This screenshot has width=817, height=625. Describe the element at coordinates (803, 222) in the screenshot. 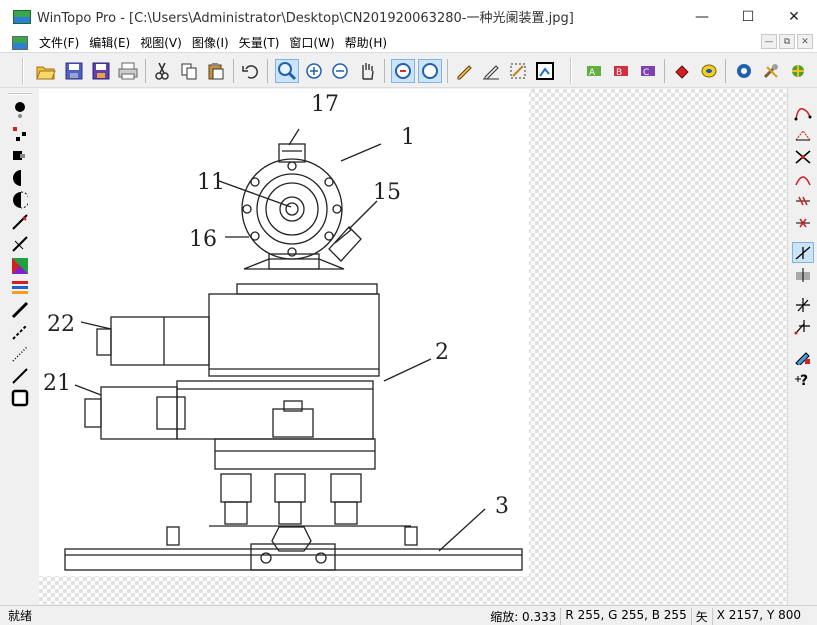

I see `node-join-icon` at that location.